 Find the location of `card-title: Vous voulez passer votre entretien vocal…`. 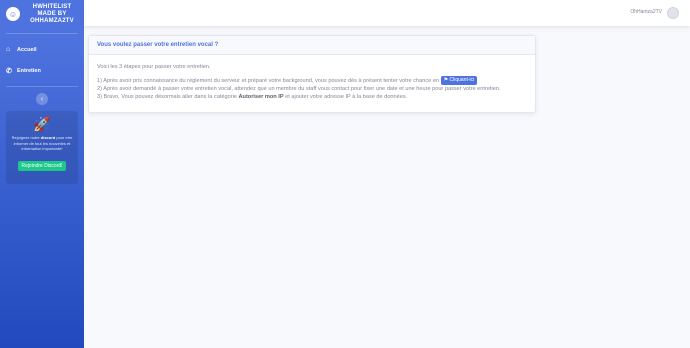

card-title: Vous voulez passer votre entretien vocal… is located at coordinates (312, 45).